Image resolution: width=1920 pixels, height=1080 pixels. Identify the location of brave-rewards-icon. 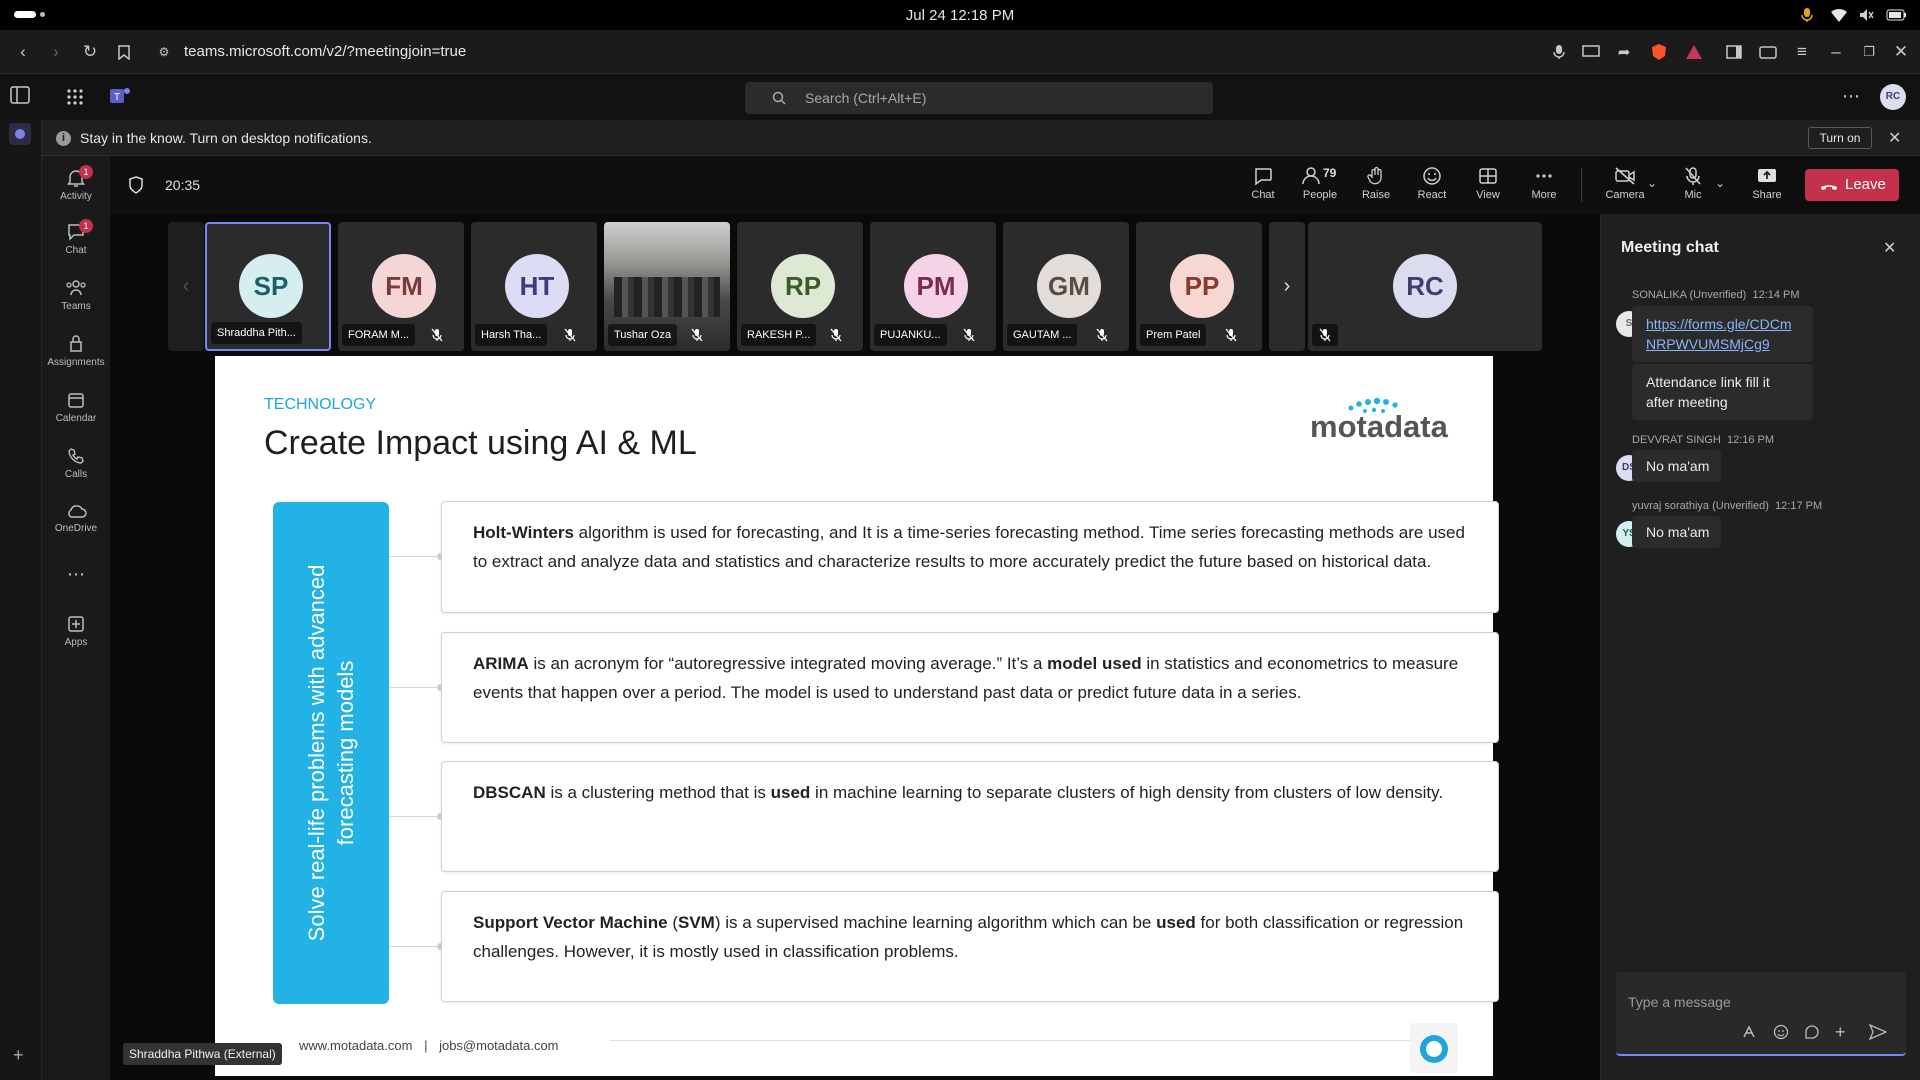
(1694, 52).